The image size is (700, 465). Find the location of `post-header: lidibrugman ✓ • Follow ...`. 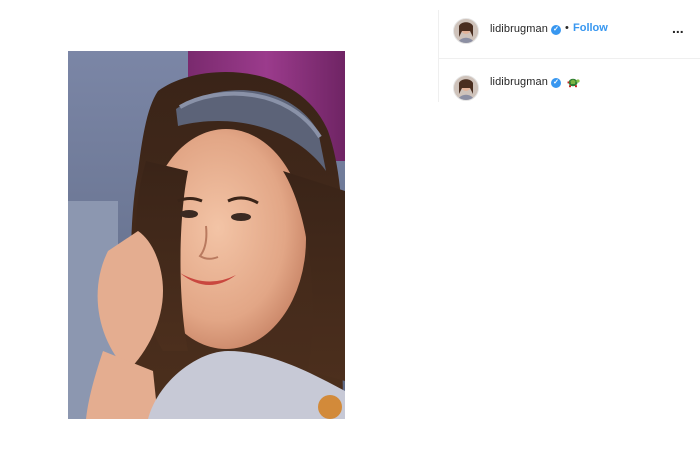

post-header: lidibrugman ✓ • Follow ... is located at coordinates (569, 34).